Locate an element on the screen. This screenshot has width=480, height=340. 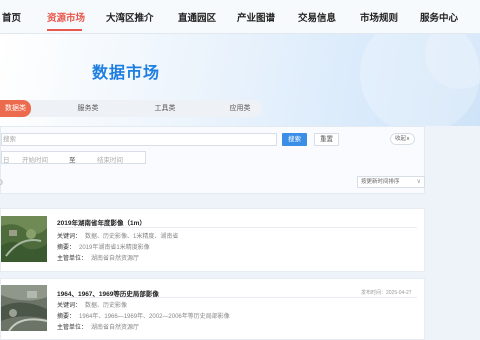
nav-item-market-rules: 市场规则 is located at coordinates (379, 17).